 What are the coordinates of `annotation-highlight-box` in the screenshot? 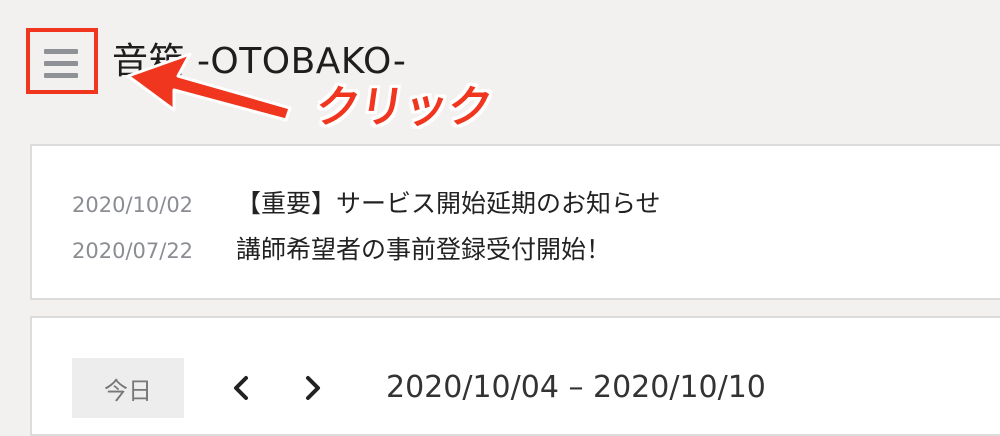 It's located at (62, 61).